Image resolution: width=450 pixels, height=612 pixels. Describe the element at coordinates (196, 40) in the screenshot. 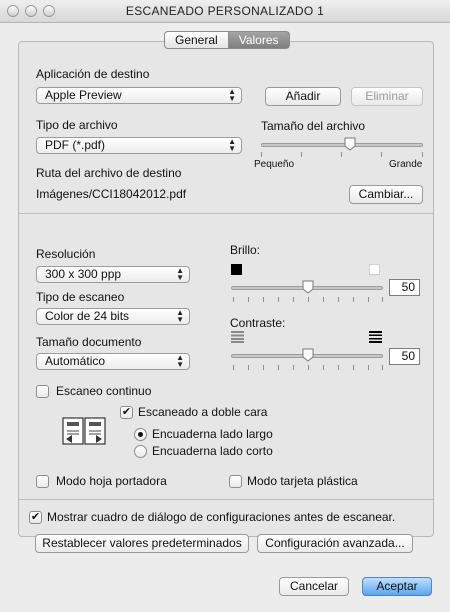

I see `tab-general: General` at that location.